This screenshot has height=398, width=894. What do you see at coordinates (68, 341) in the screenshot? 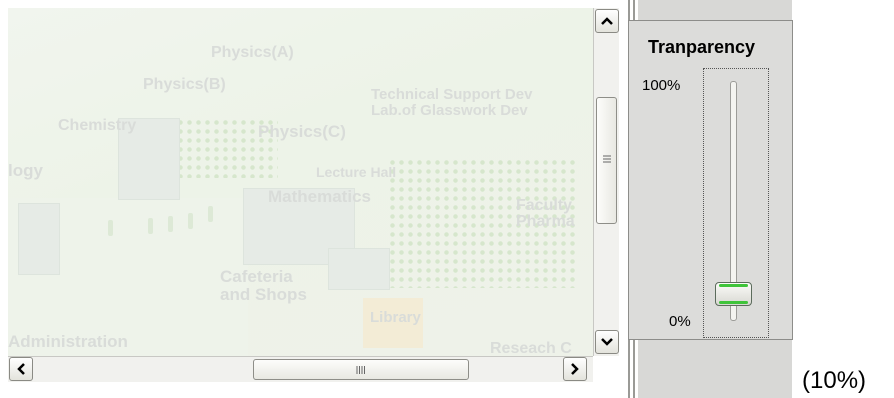
I see `map-label-administration: Administration` at bounding box center [68, 341].